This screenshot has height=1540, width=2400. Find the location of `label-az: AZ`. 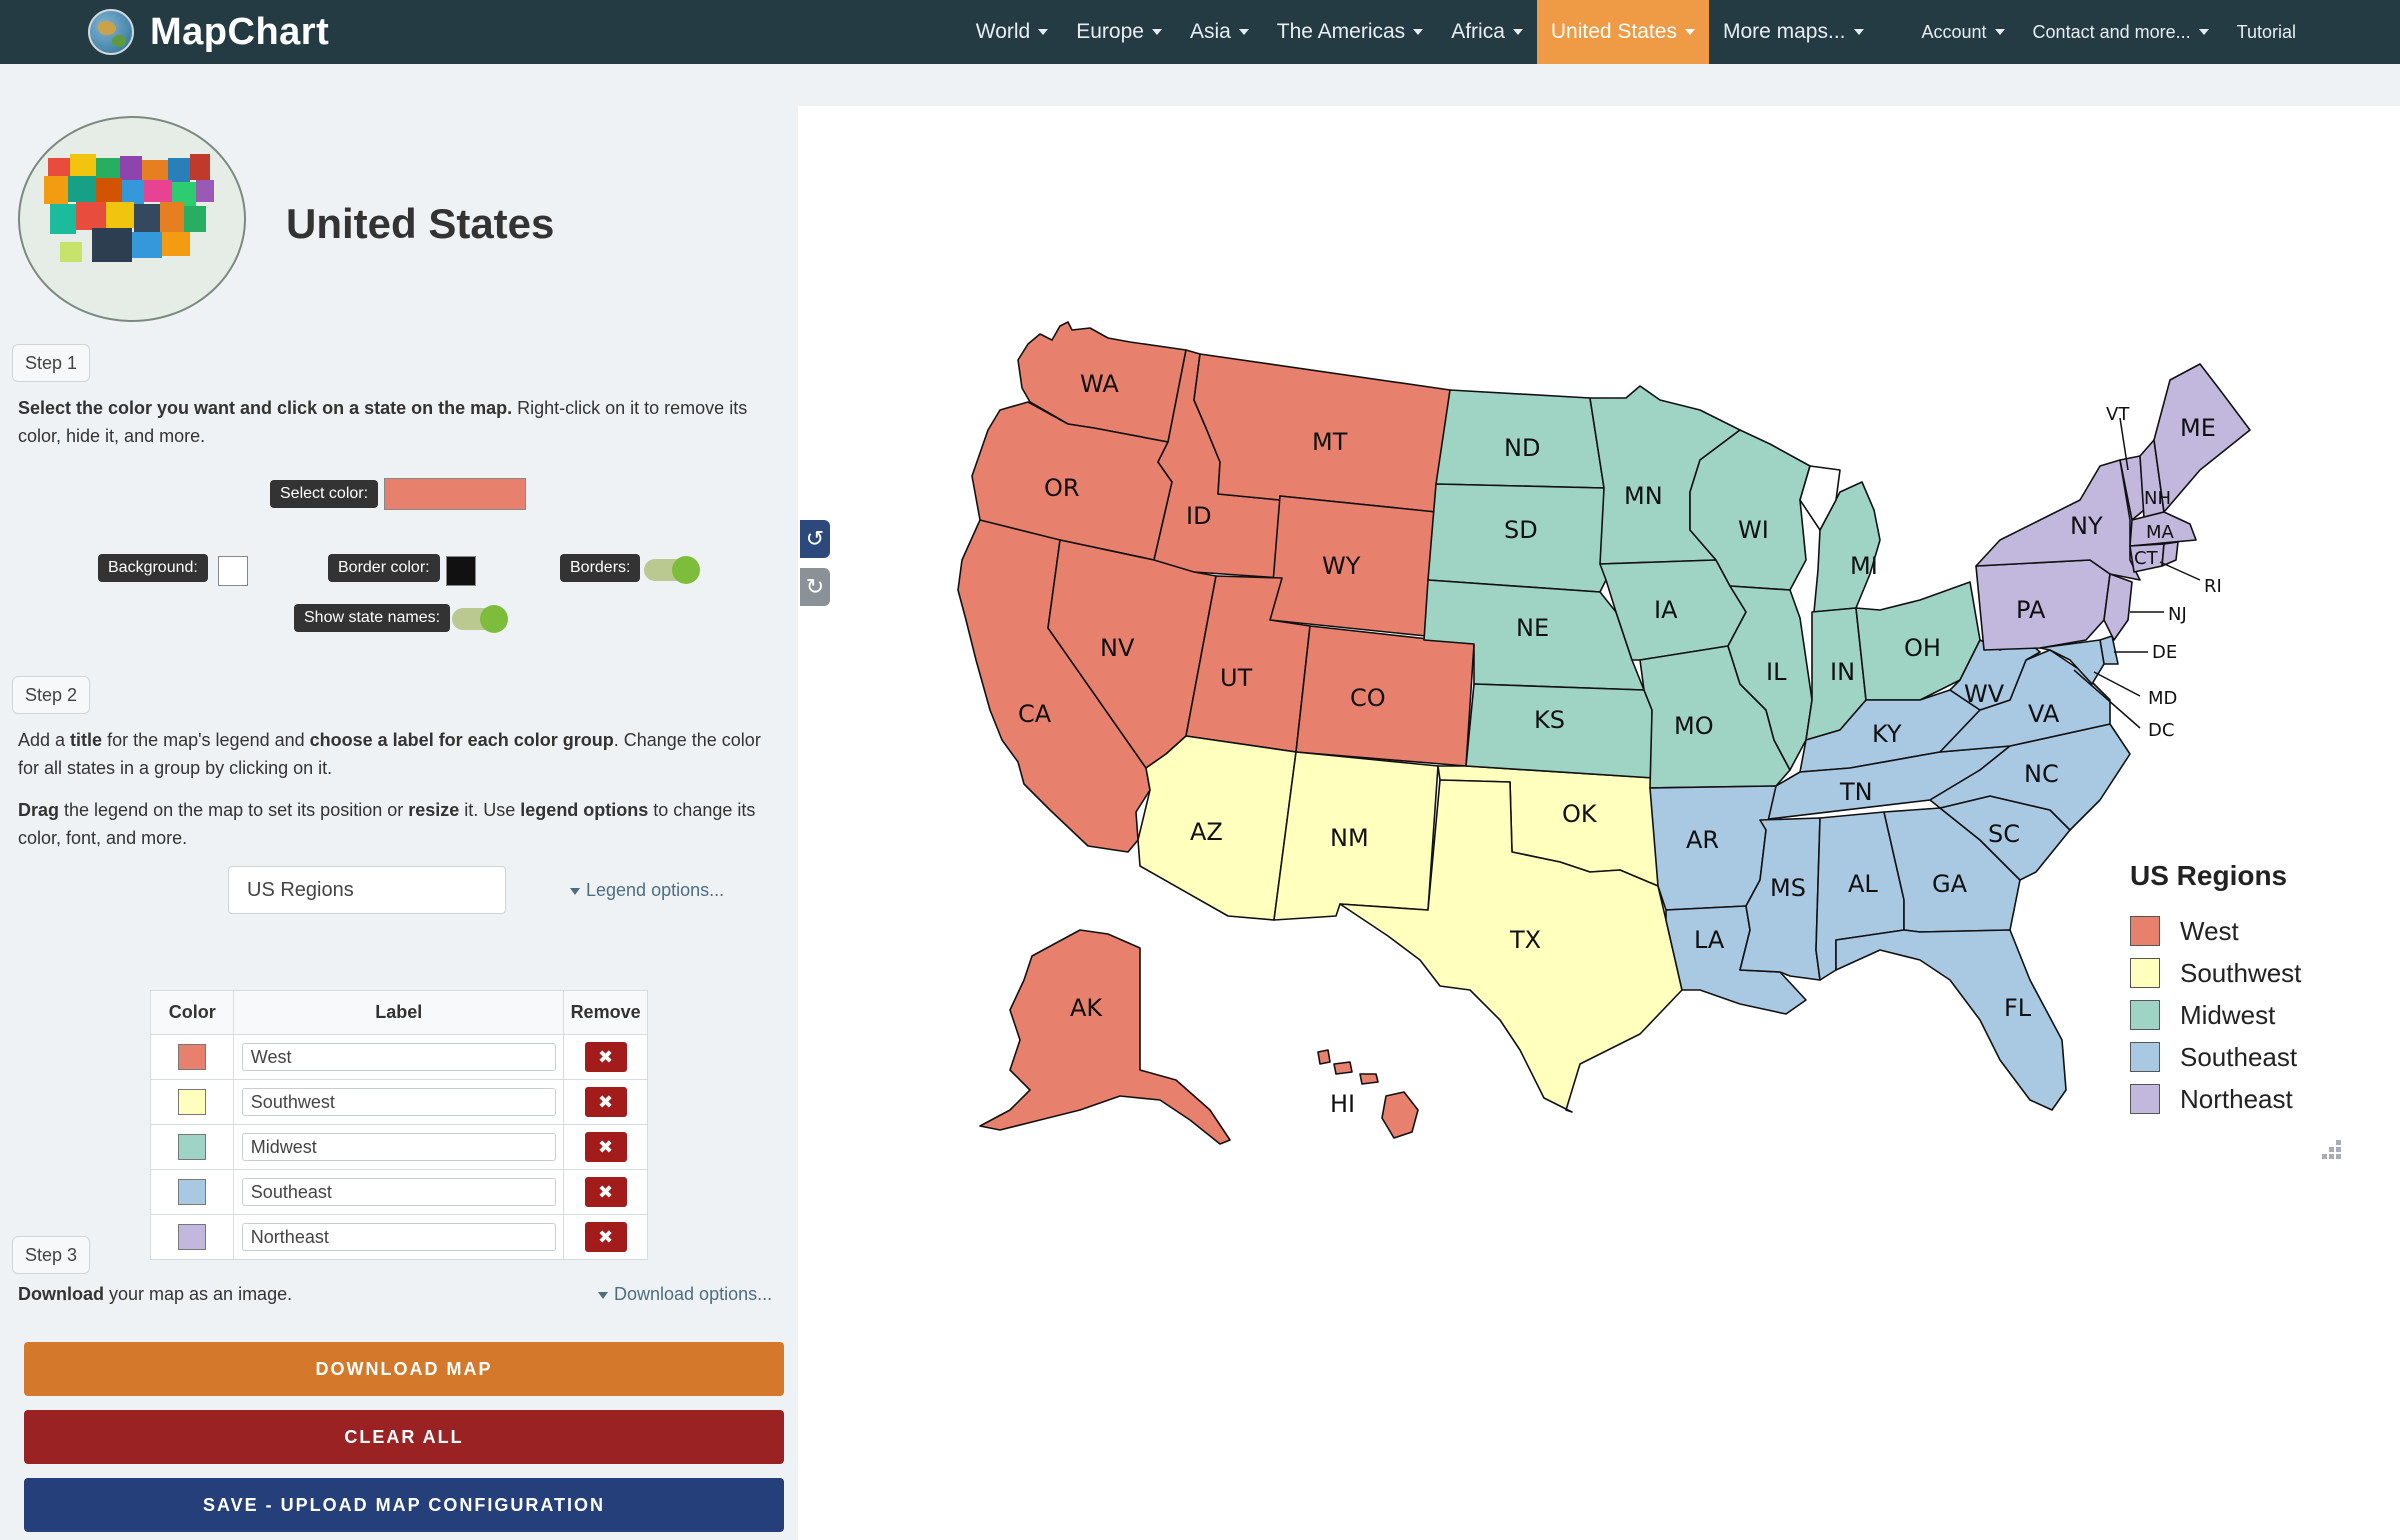

label-az: AZ is located at coordinates (1206, 832).